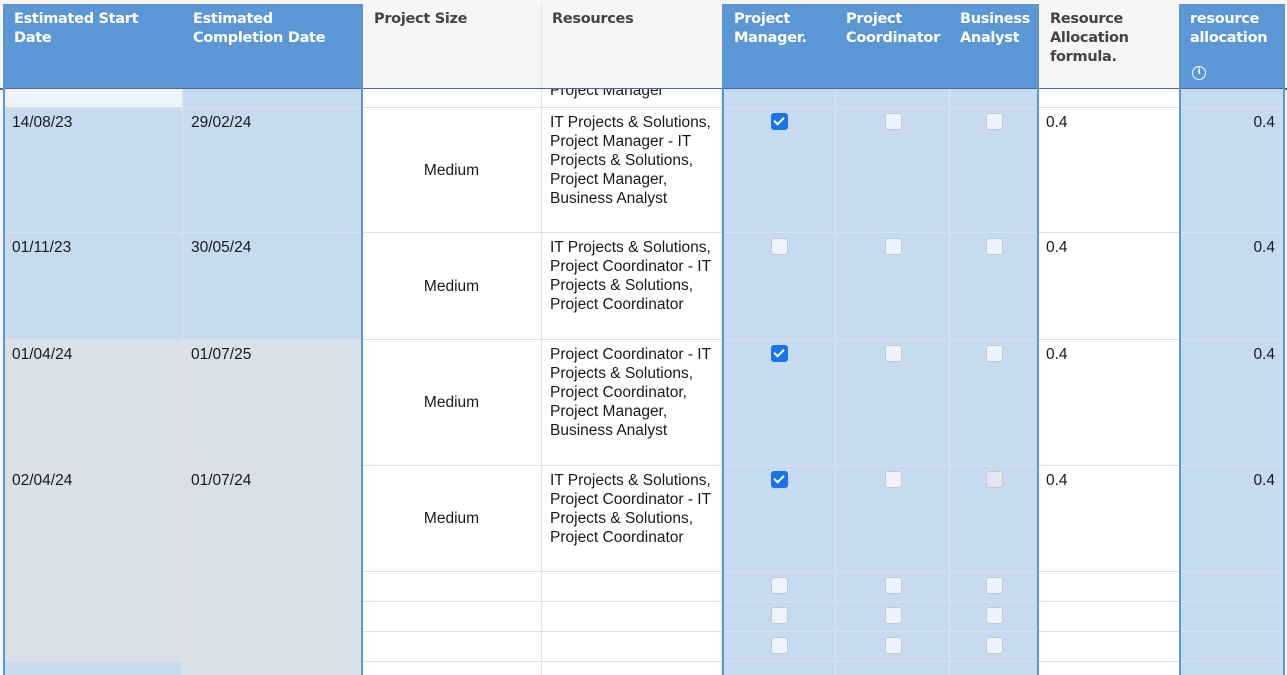 Image resolution: width=1287 pixels, height=675 pixels. What do you see at coordinates (272, 170) in the screenshot?
I see `completion-date-cell: 29/02/24` at bounding box center [272, 170].